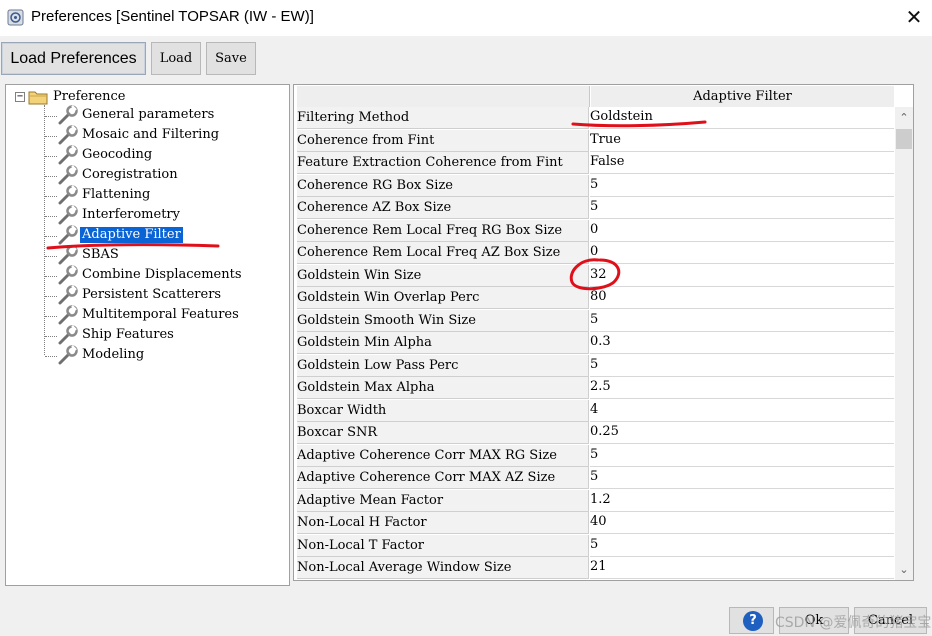  I want to click on tree-item: Multitemporal Features, so click(165, 315).